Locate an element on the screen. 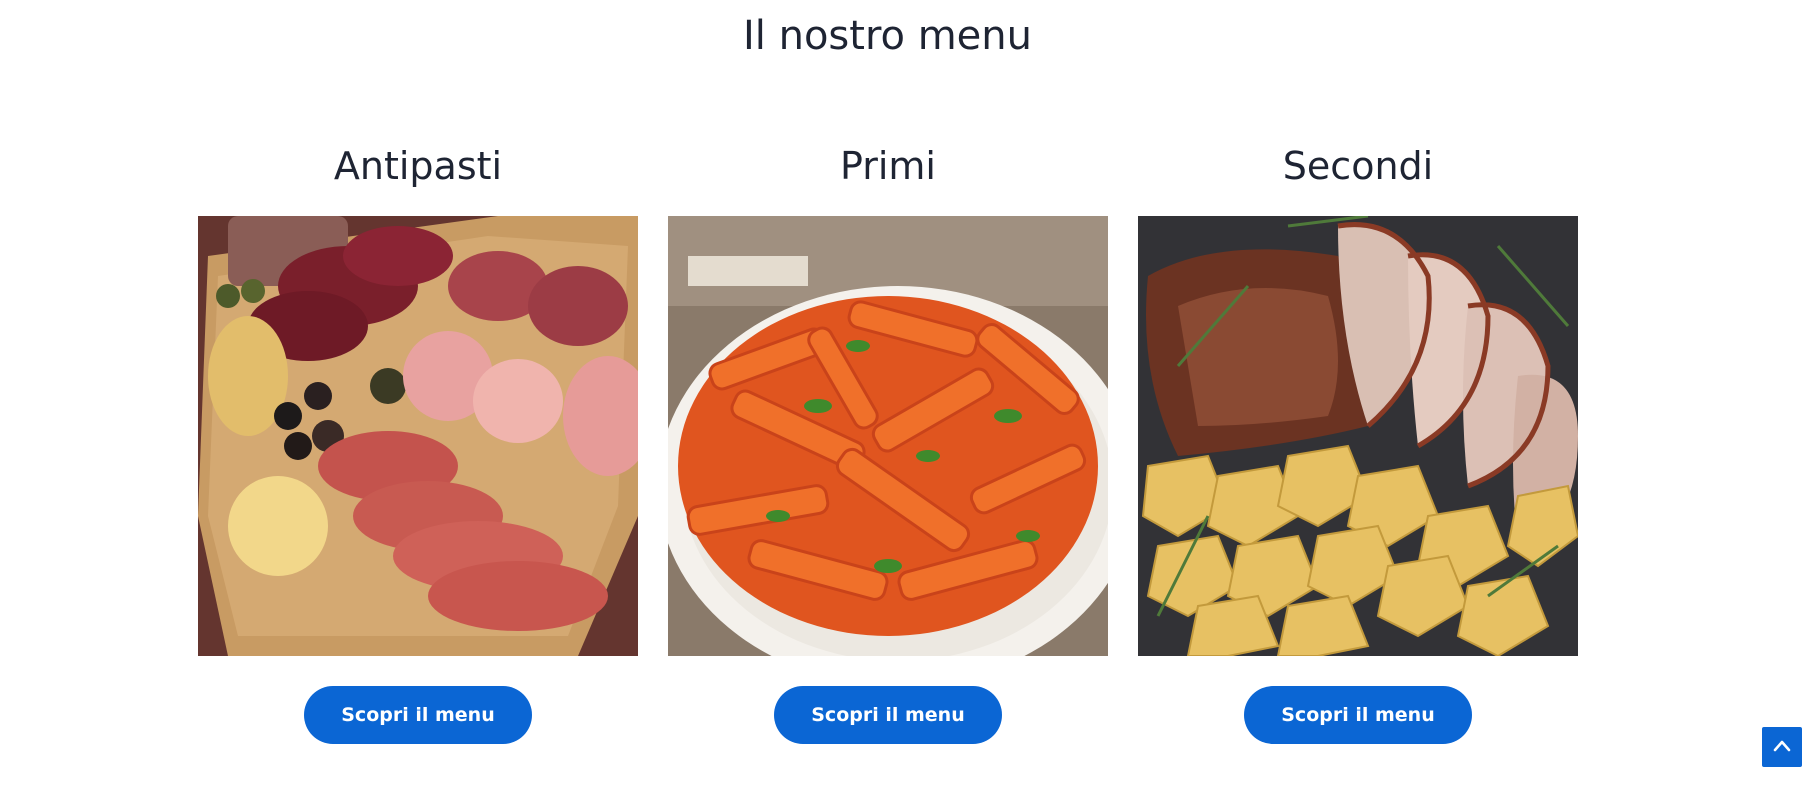 Image resolution: width=1807 pixels, height=789 pixels. card-title: Secondi is located at coordinates (1358, 166).